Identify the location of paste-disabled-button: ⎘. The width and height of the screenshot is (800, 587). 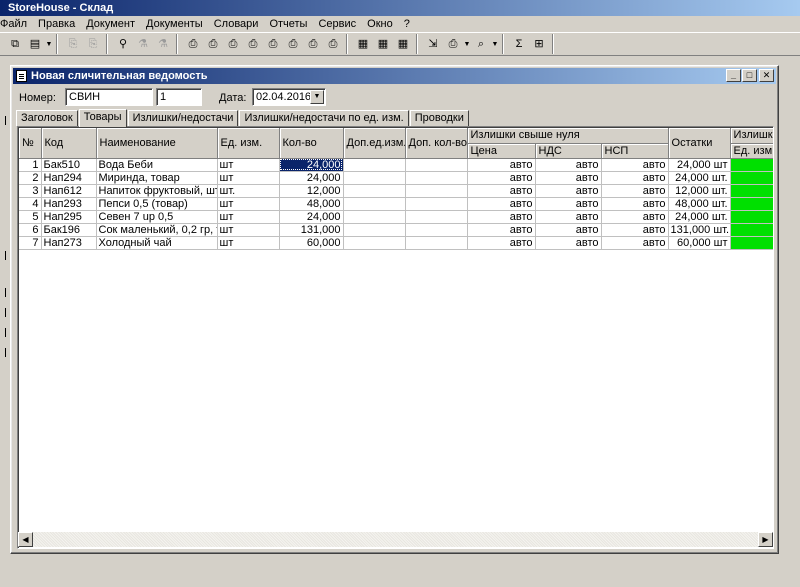
(93, 44).